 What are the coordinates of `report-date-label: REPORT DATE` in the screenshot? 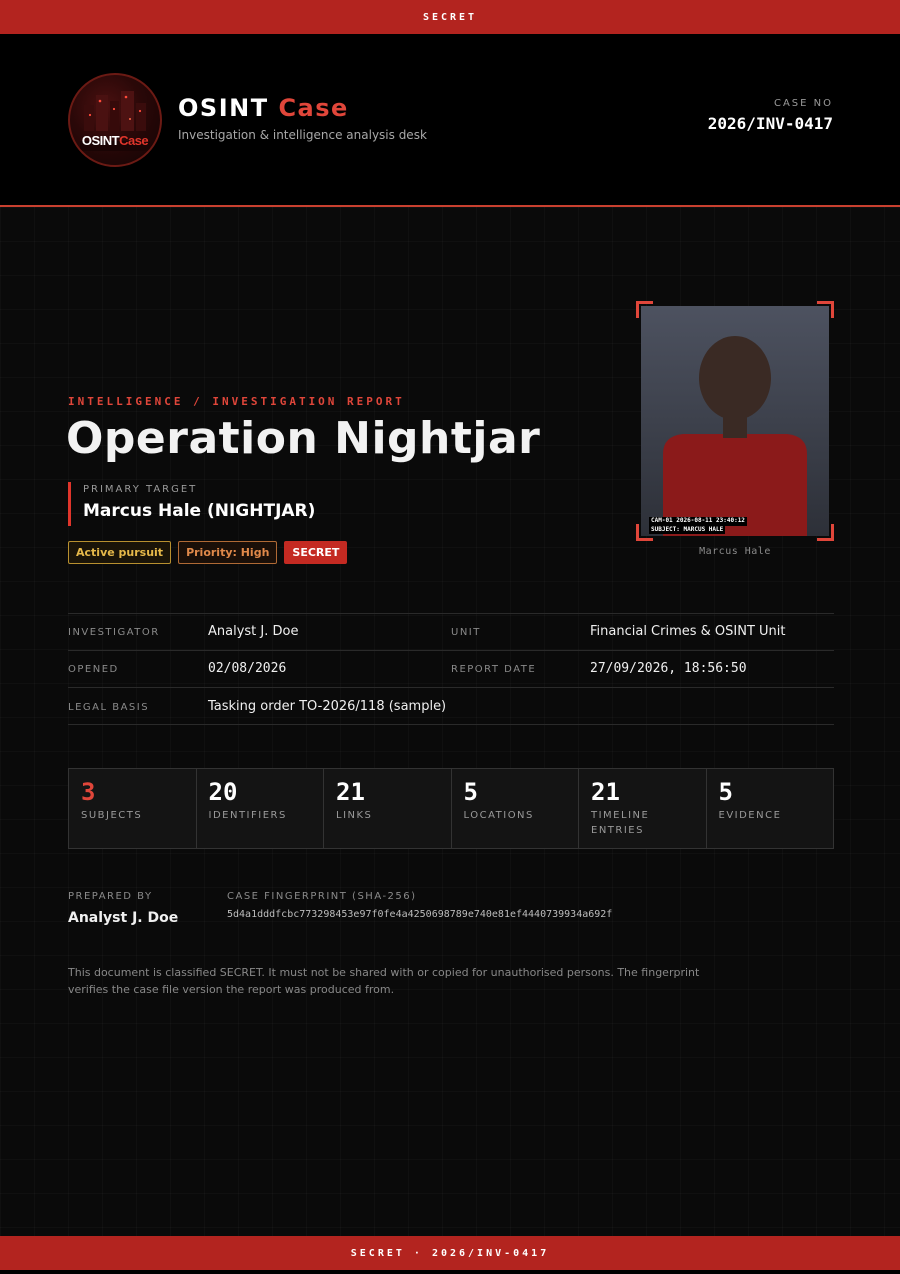 It's located at (494, 669).